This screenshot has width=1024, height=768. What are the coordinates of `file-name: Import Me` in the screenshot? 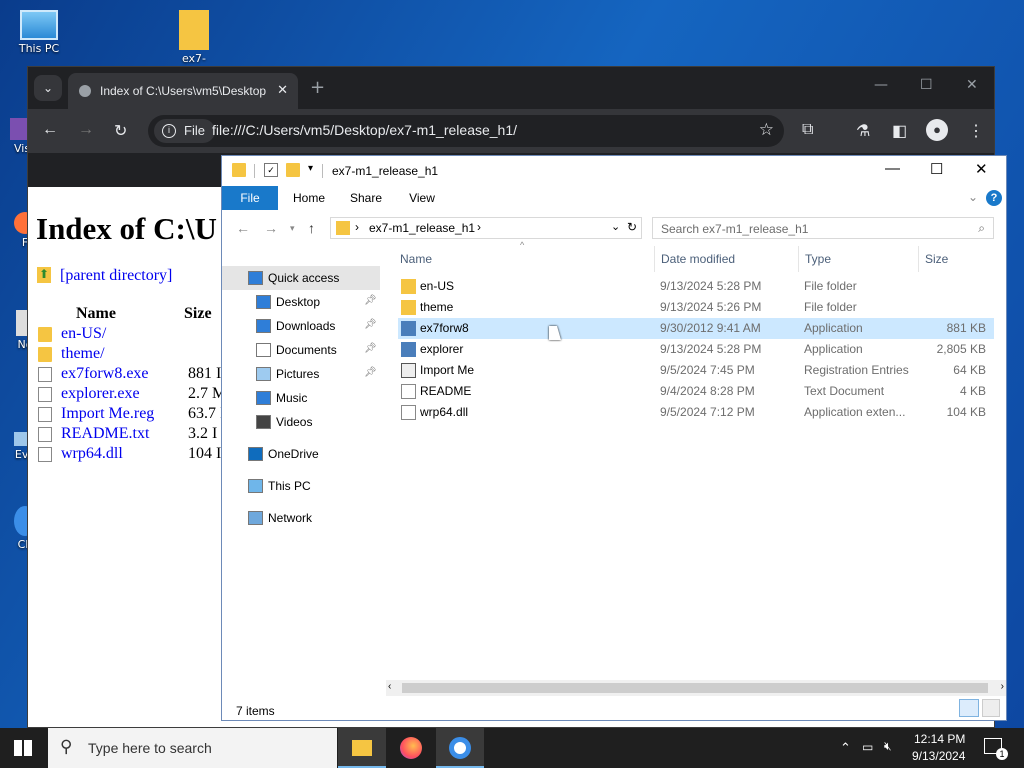 It's located at (447, 370).